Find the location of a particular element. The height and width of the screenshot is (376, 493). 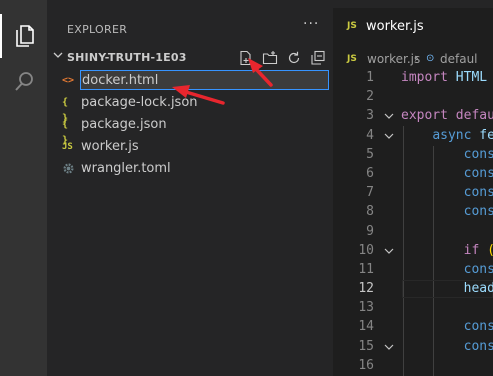

code-line: 16 is located at coordinates (366, 365).